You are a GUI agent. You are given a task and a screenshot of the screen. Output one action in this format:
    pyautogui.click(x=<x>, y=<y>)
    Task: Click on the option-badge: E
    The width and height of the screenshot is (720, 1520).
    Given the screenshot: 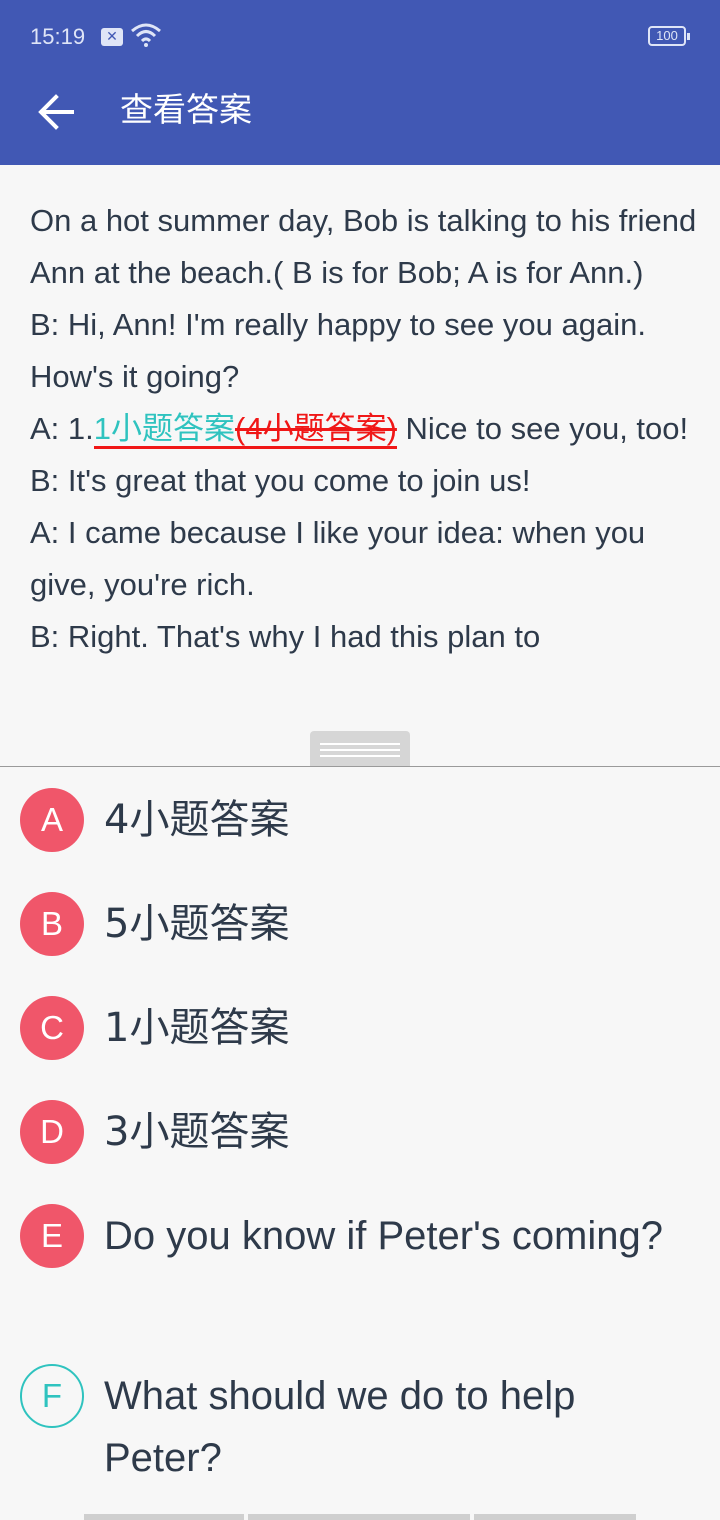 What is the action you would take?
    pyautogui.click(x=52, y=1236)
    